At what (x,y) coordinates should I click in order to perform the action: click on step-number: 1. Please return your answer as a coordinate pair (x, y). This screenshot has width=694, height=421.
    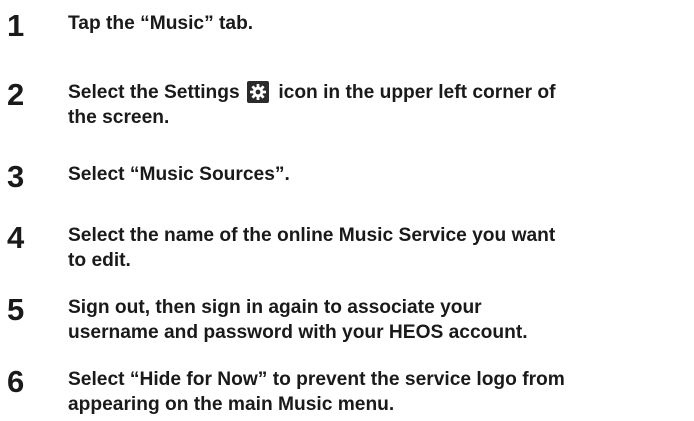
    Looking at the image, I should click on (16, 25).